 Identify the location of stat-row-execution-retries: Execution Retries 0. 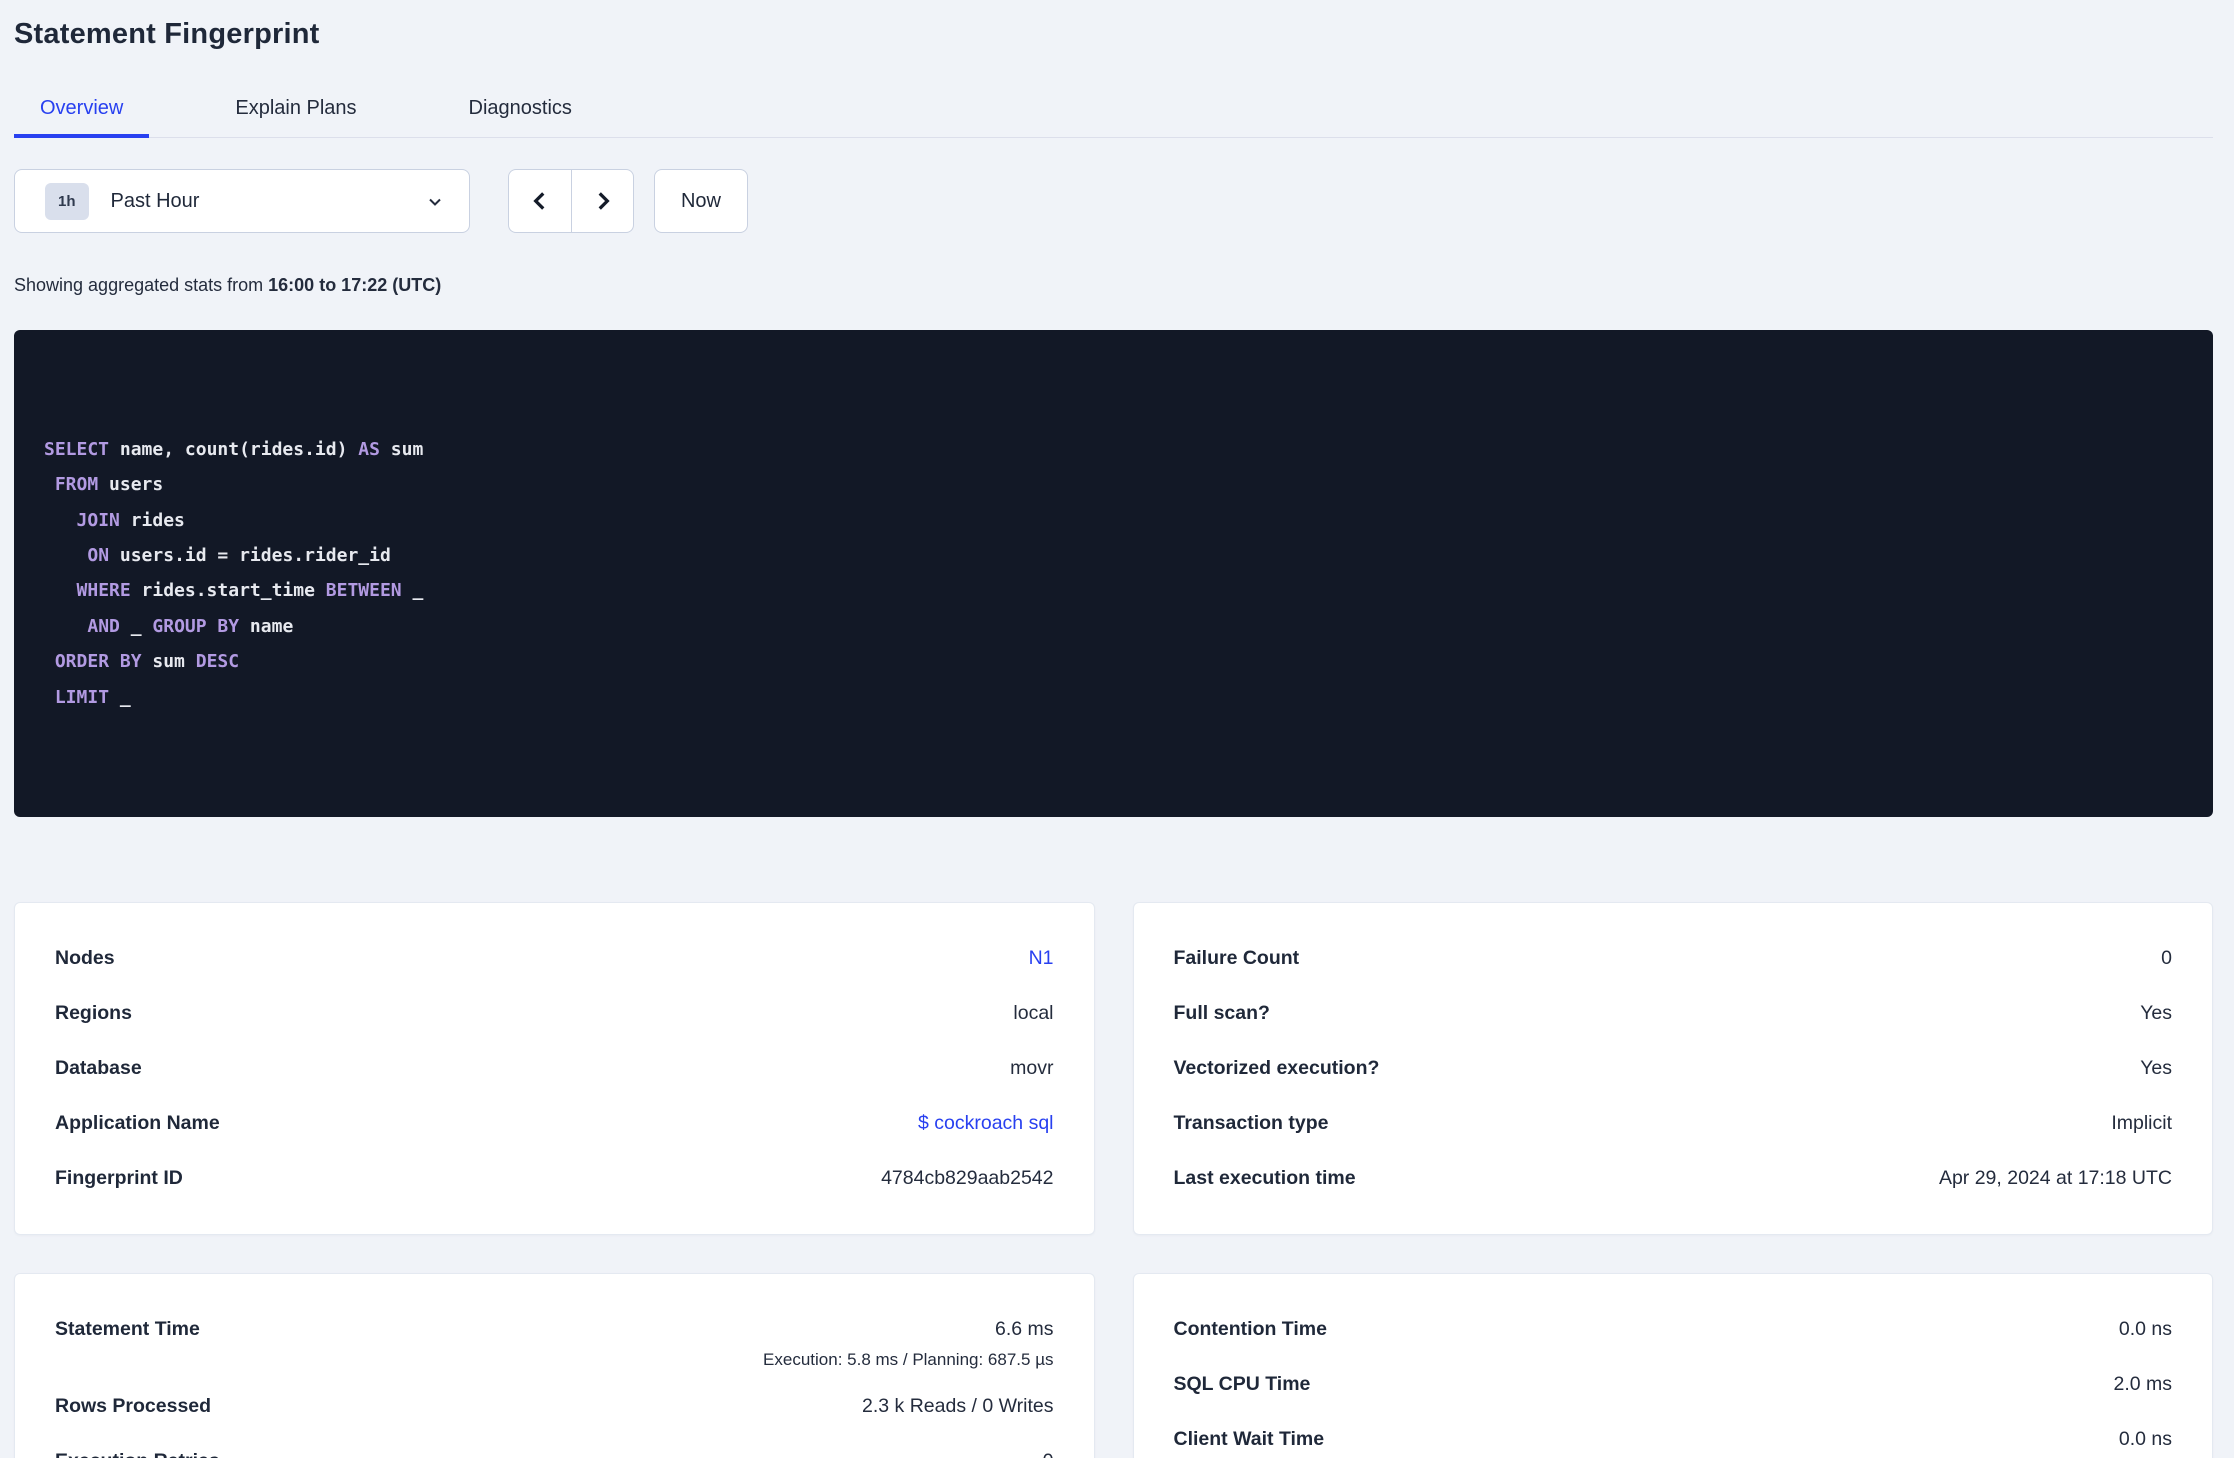
(554, 1446).